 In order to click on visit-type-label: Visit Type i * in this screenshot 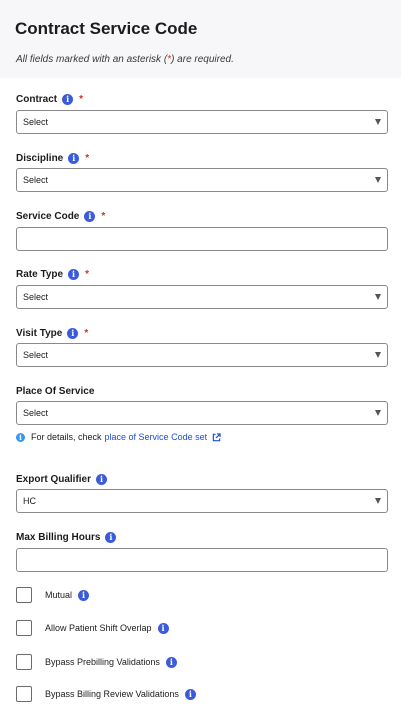, I will do `click(52, 333)`.